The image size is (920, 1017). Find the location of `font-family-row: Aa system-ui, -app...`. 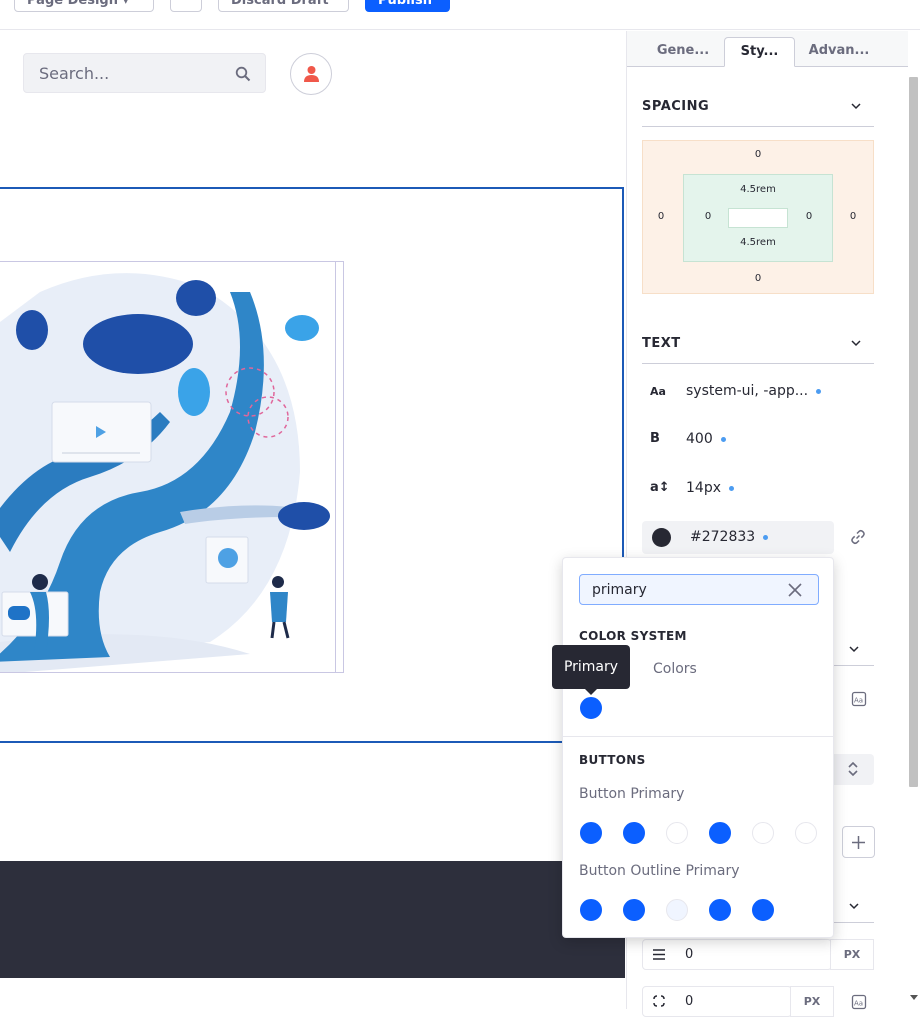

font-family-row: Aa system-ui, -app... is located at coordinates (758, 393).